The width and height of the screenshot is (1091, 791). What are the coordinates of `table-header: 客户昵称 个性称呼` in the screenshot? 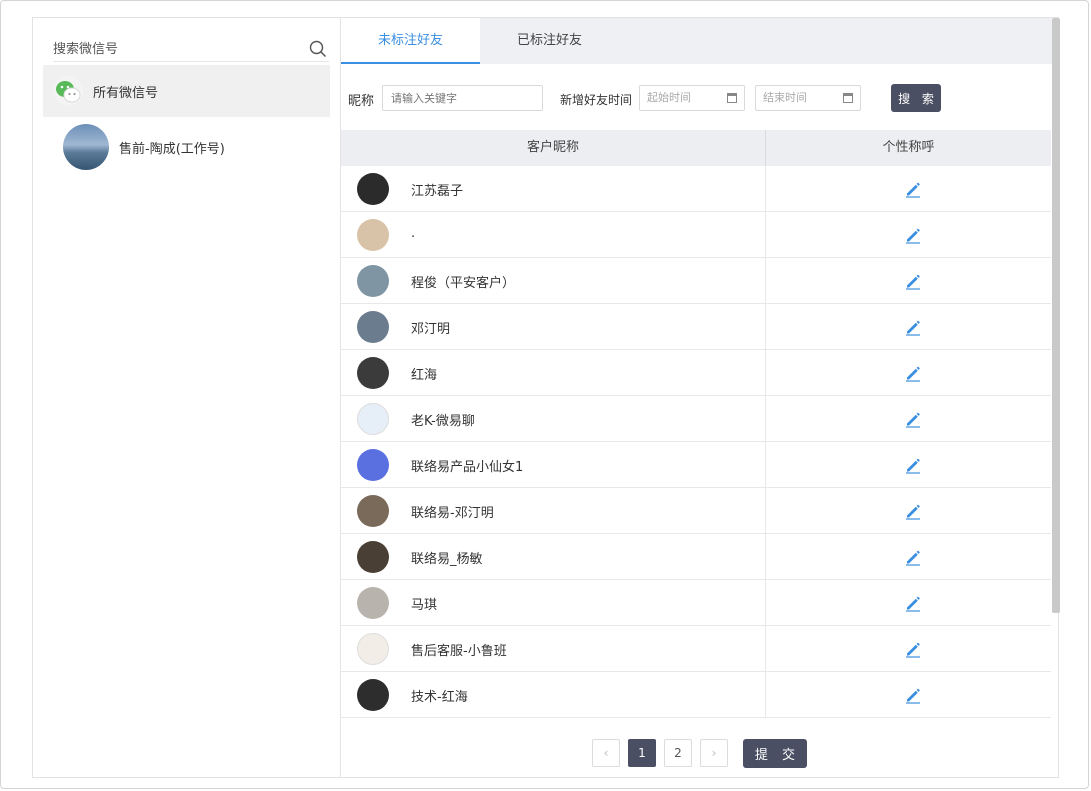 It's located at (696, 148).